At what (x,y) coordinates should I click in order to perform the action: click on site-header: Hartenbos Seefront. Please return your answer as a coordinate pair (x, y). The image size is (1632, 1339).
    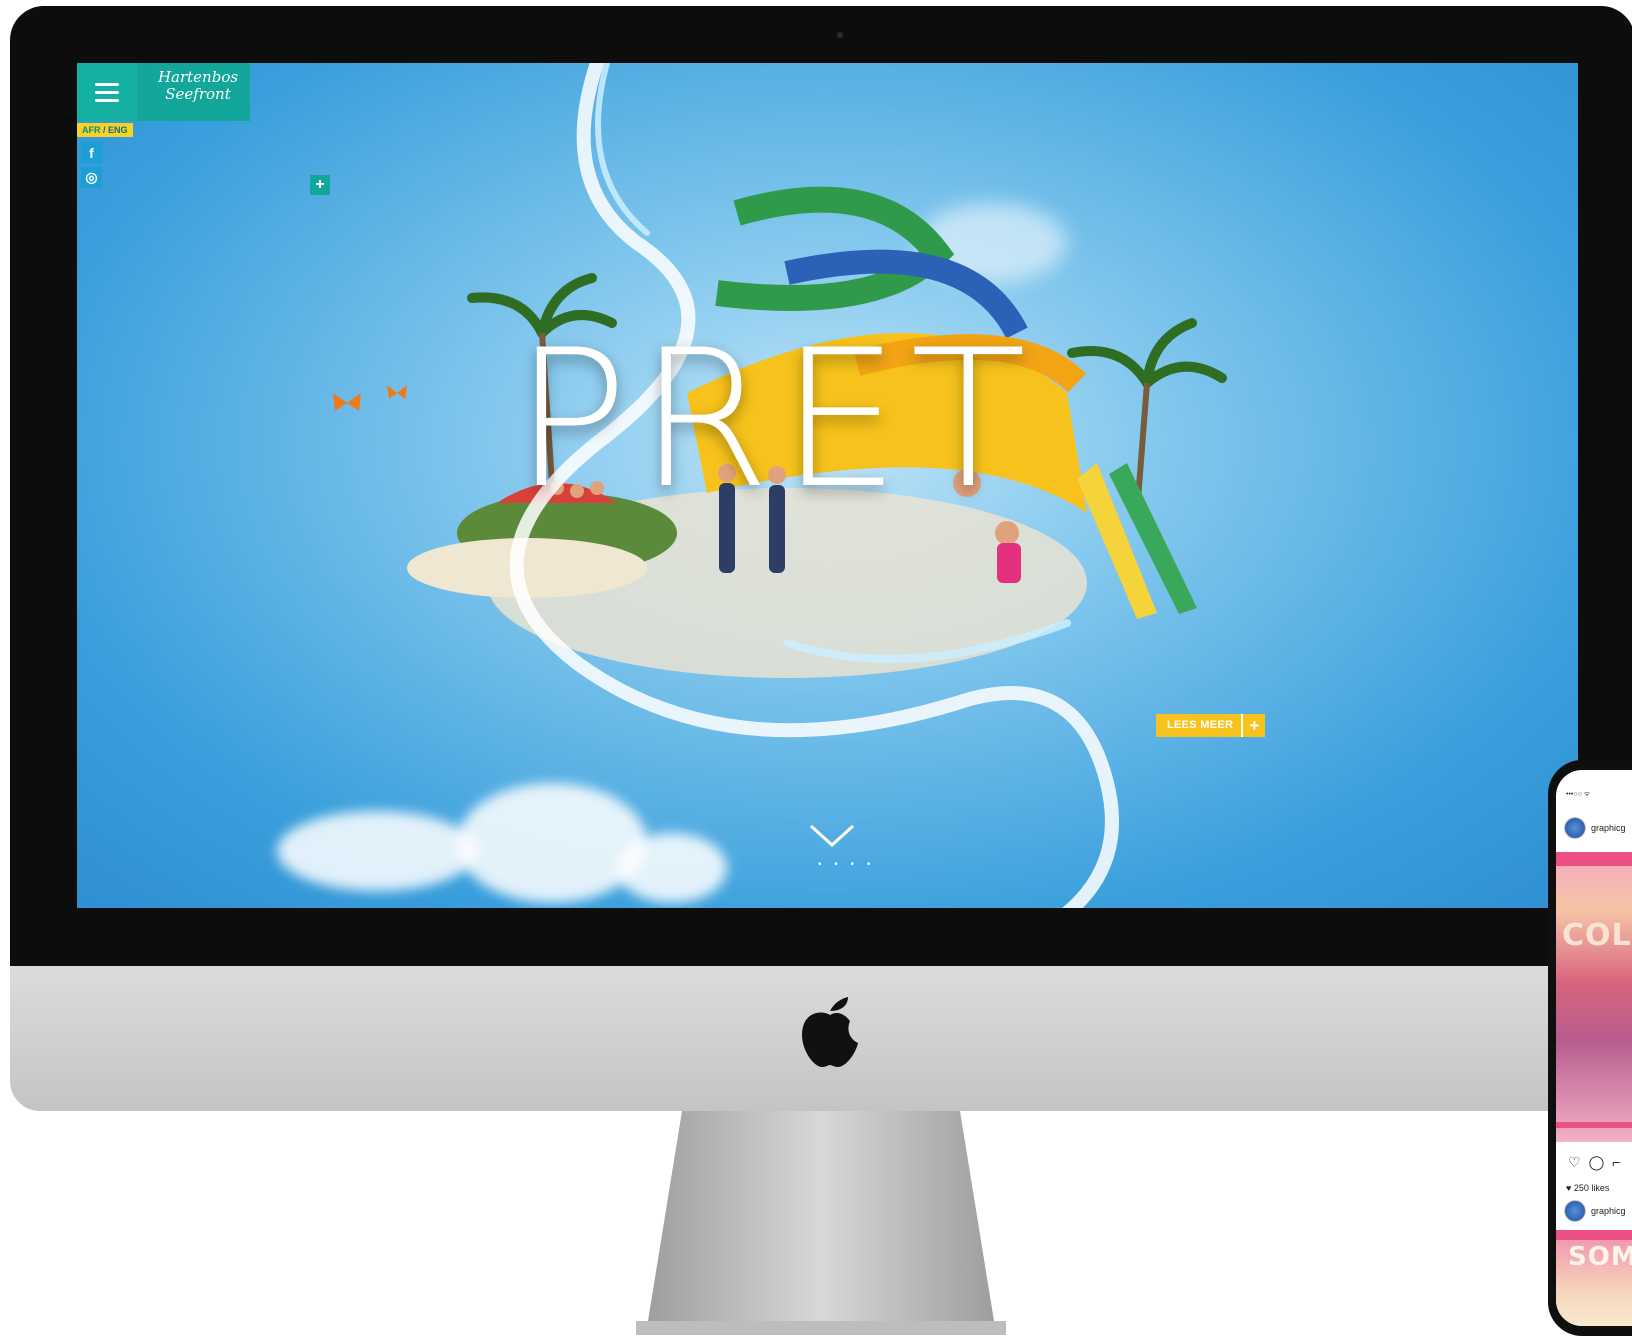
    Looking at the image, I should click on (163, 92).